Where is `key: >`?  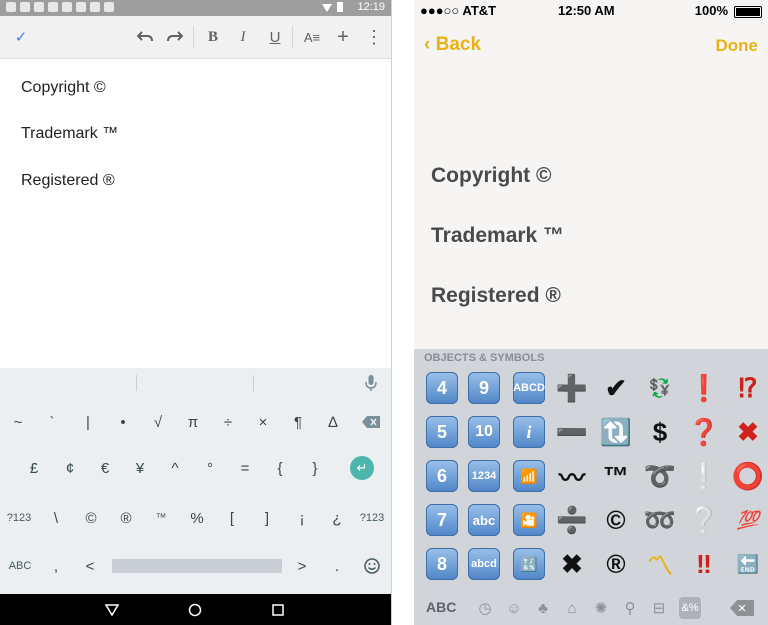
key: > is located at coordinates (302, 566).